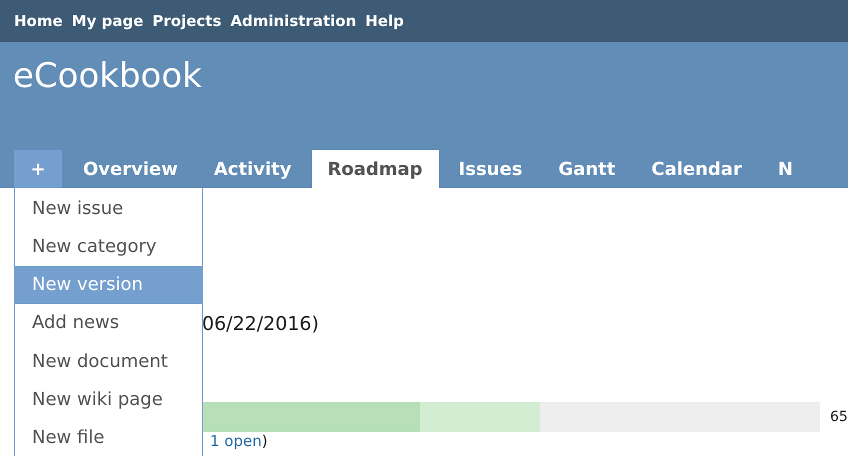  Describe the element at coordinates (490, 169) in the screenshot. I see `tab: Issues` at that location.